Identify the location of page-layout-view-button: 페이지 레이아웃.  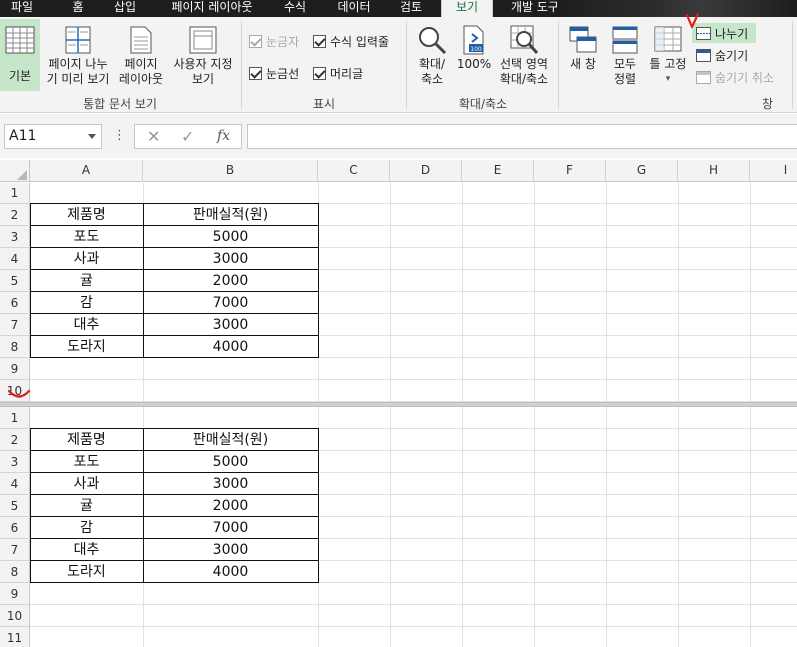
(141, 55).